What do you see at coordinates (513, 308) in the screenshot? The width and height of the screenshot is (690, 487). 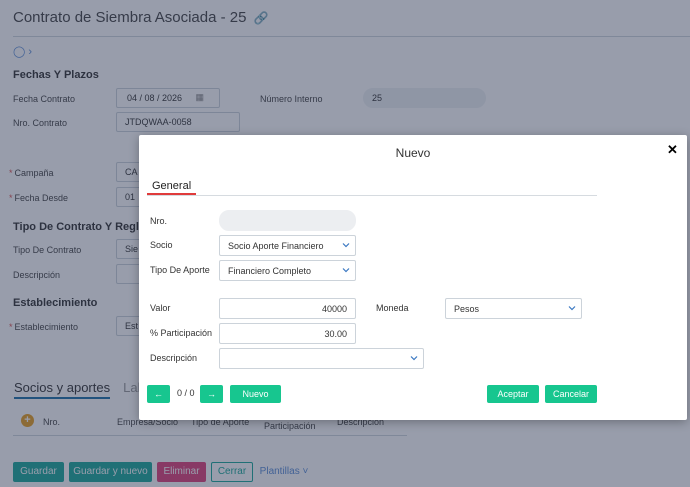 I see `moneda-select: Pesos` at bounding box center [513, 308].